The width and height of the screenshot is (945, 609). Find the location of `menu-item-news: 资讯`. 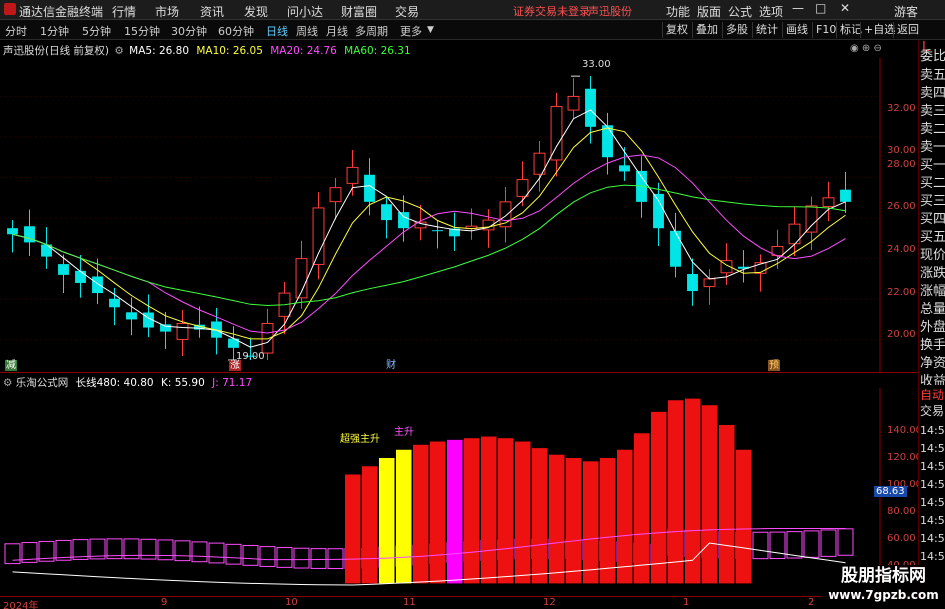

menu-item-news: 资讯 is located at coordinates (212, 11).